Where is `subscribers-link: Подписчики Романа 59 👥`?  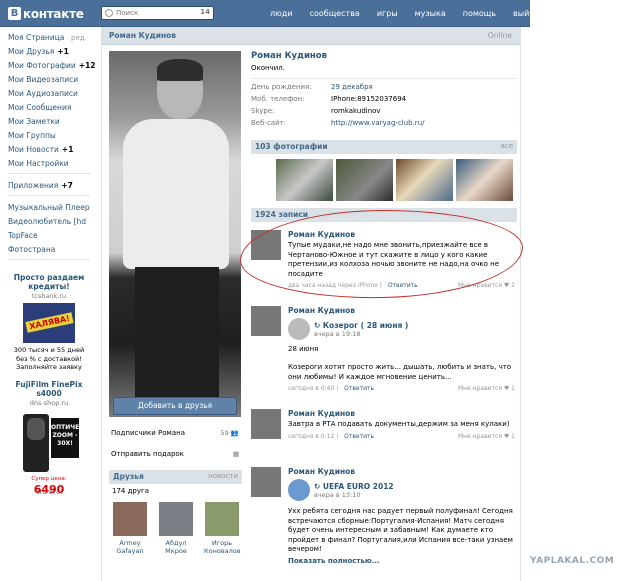
subscribers-link: Подписчики Романа 59 👥 is located at coordinates (175, 435).